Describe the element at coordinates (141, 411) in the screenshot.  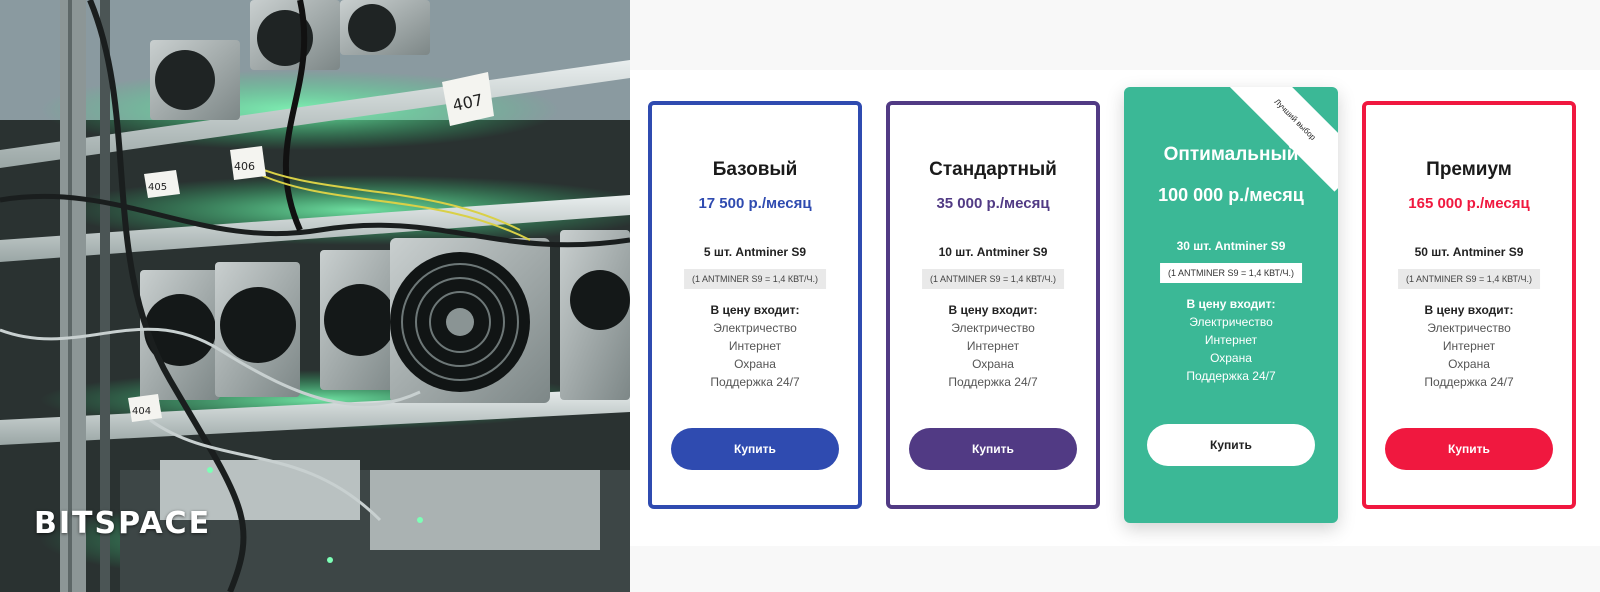
I see `svg-text: 404` at that location.